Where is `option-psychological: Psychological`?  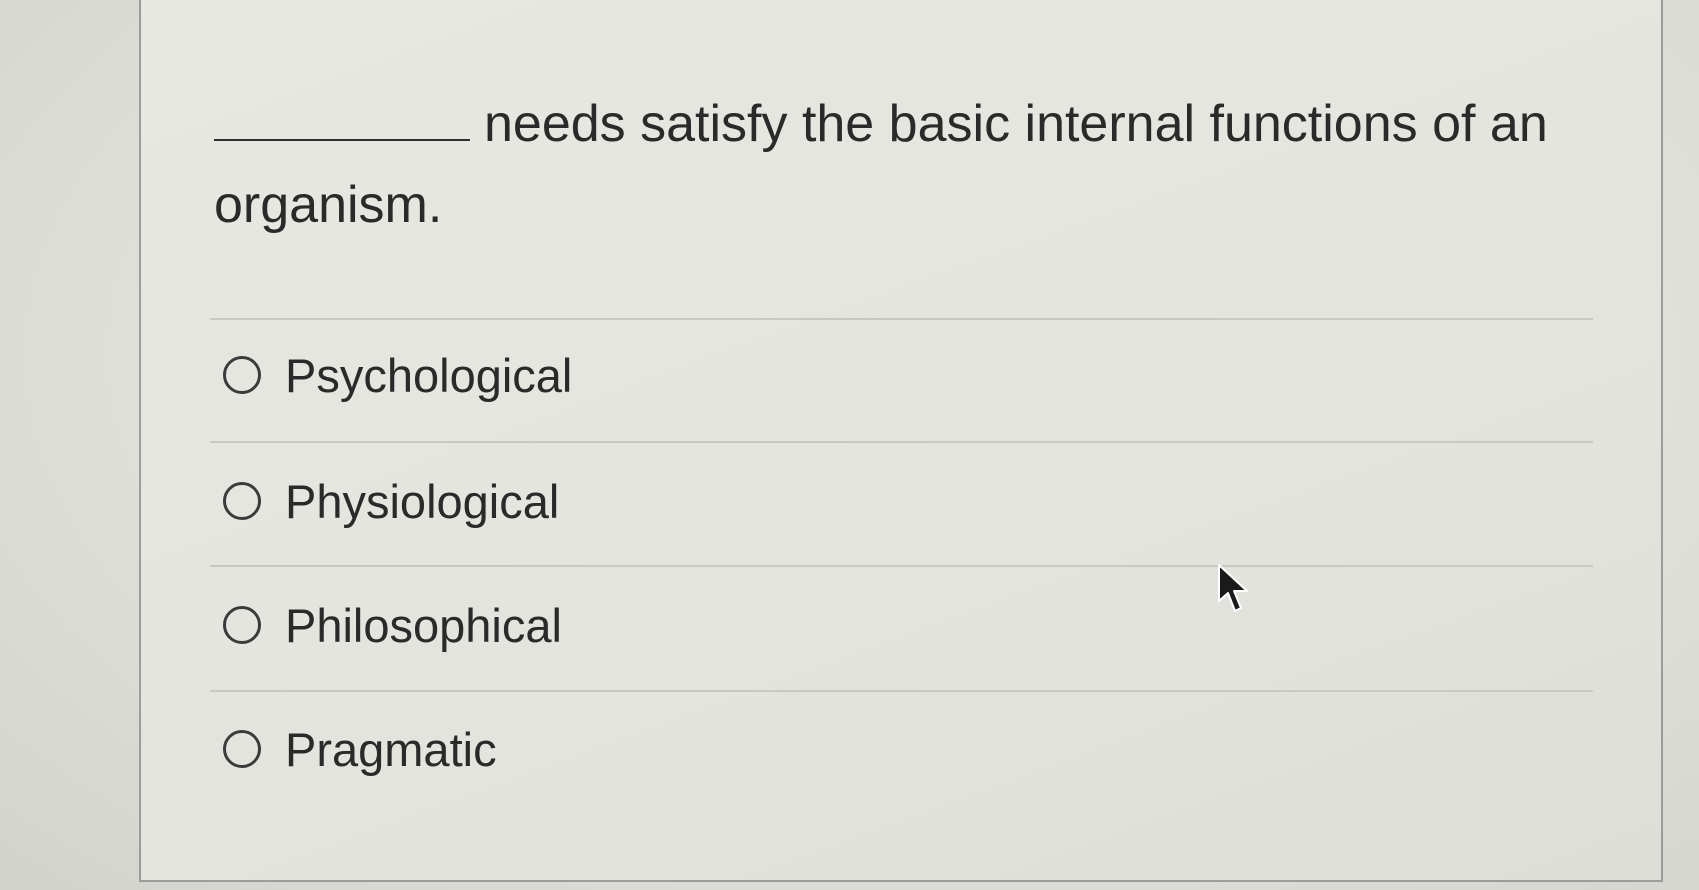 option-psychological: Psychological is located at coordinates (397, 375).